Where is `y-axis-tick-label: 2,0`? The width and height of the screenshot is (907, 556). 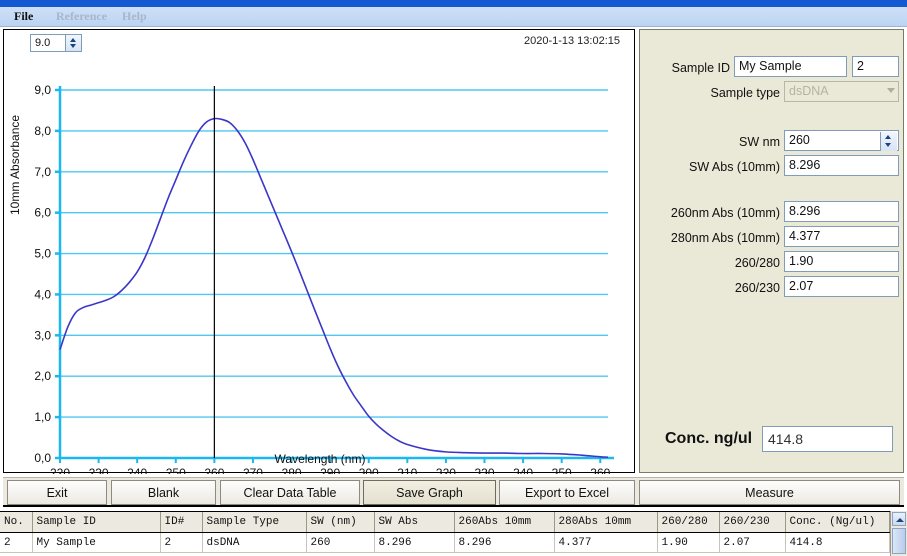
y-axis-tick-label: 2,0 is located at coordinates (42, 376).